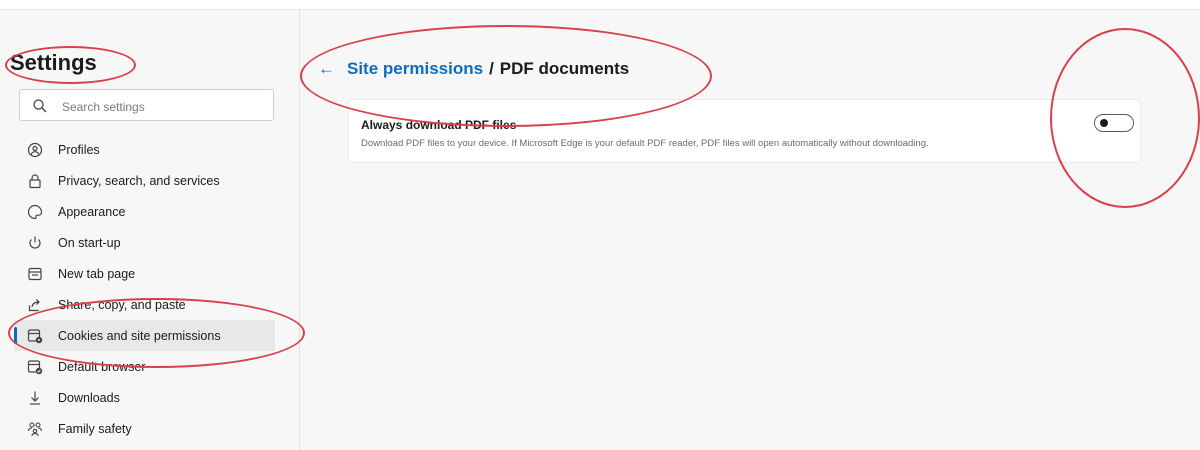  Describe the element at coordinates (92, 211) in the screenshot. I see `sidebar-item-label: Appearance` at that location.